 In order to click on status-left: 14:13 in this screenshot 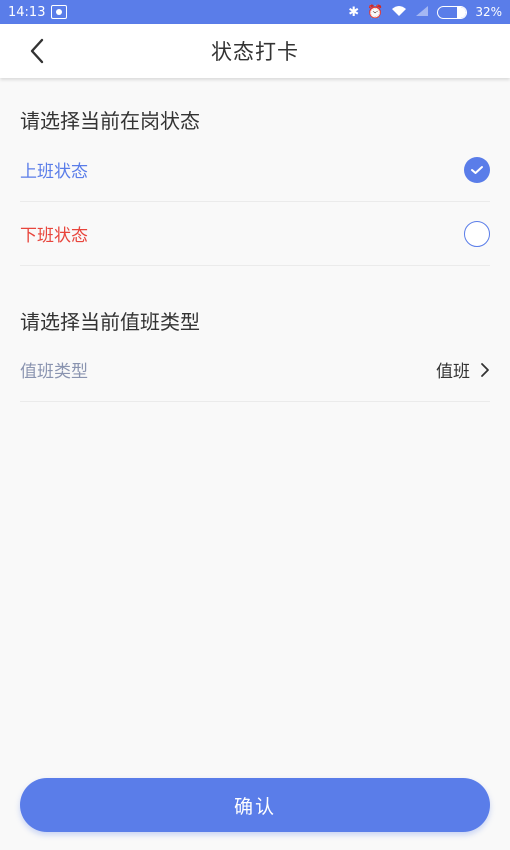, I will do `click(38, 12)`.